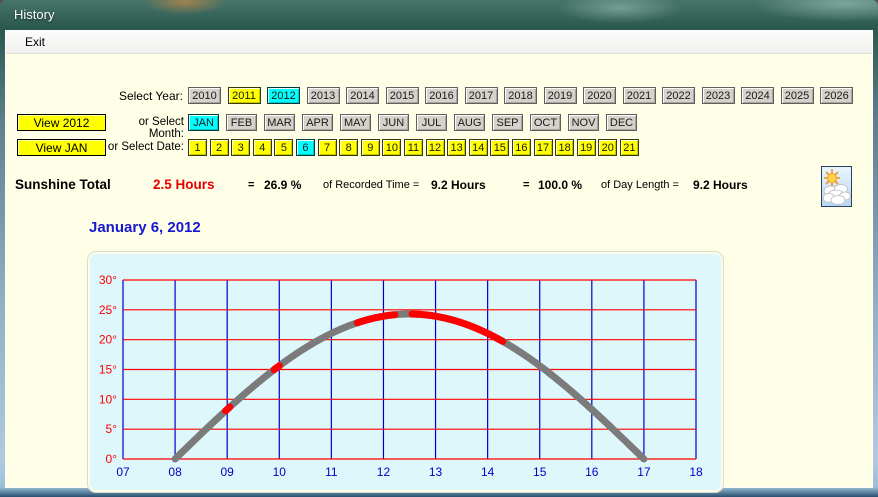  Describe the element at coordinates (63, 184) in the screenshot. I see `sunshine-total-label: Sunshine Total` at that location.